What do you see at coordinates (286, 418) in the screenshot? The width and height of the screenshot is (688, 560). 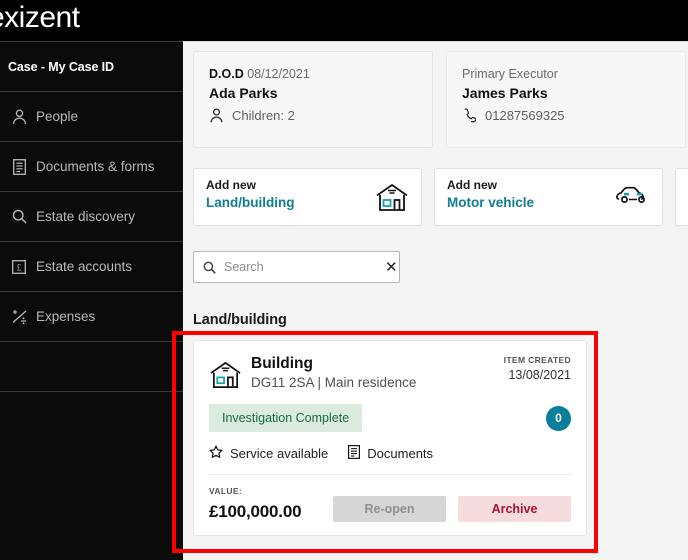 I see `status-badge: Investigation Complete` at bounding box center [286, 418].